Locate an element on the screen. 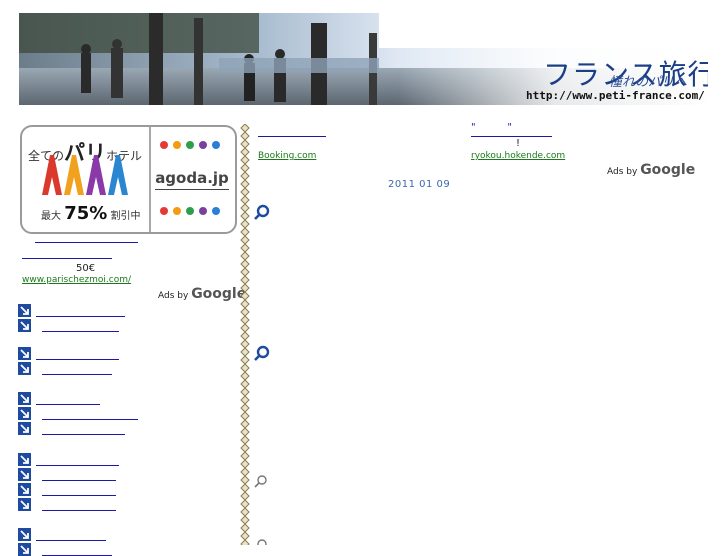 This screenshot has width=727, height=556. sidebar-ad-title-link is located at coordinates (86, 242).